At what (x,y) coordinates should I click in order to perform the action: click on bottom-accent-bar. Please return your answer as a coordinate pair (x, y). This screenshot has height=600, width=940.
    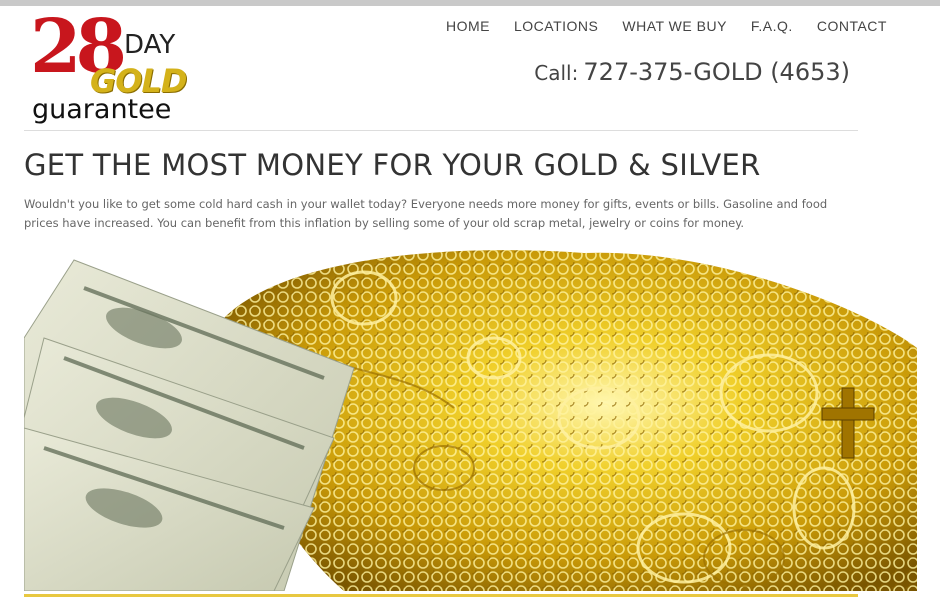
    Looking at the image, I should click on (441, 595).